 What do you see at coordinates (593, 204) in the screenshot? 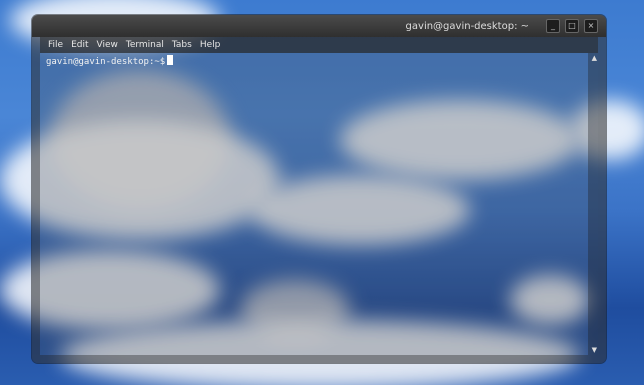
I see `vertical-scrollbar: ▲ ▼` at bounding box center [593, 204].